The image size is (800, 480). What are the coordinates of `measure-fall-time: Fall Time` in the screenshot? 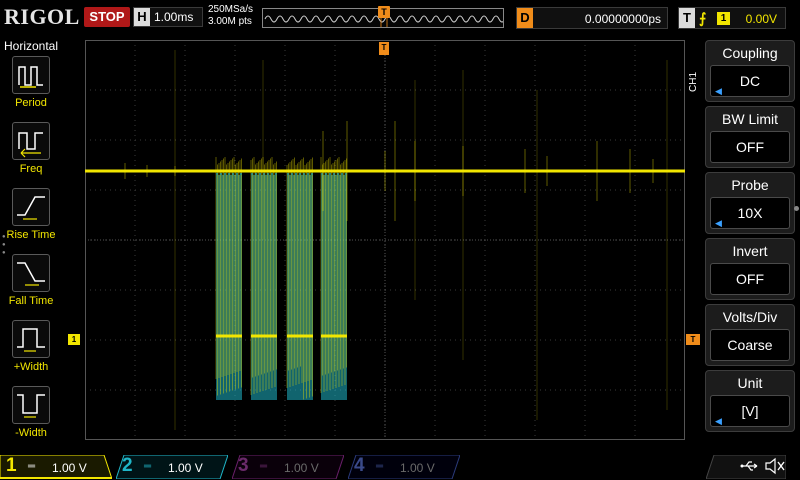 It's located at (31, 285).